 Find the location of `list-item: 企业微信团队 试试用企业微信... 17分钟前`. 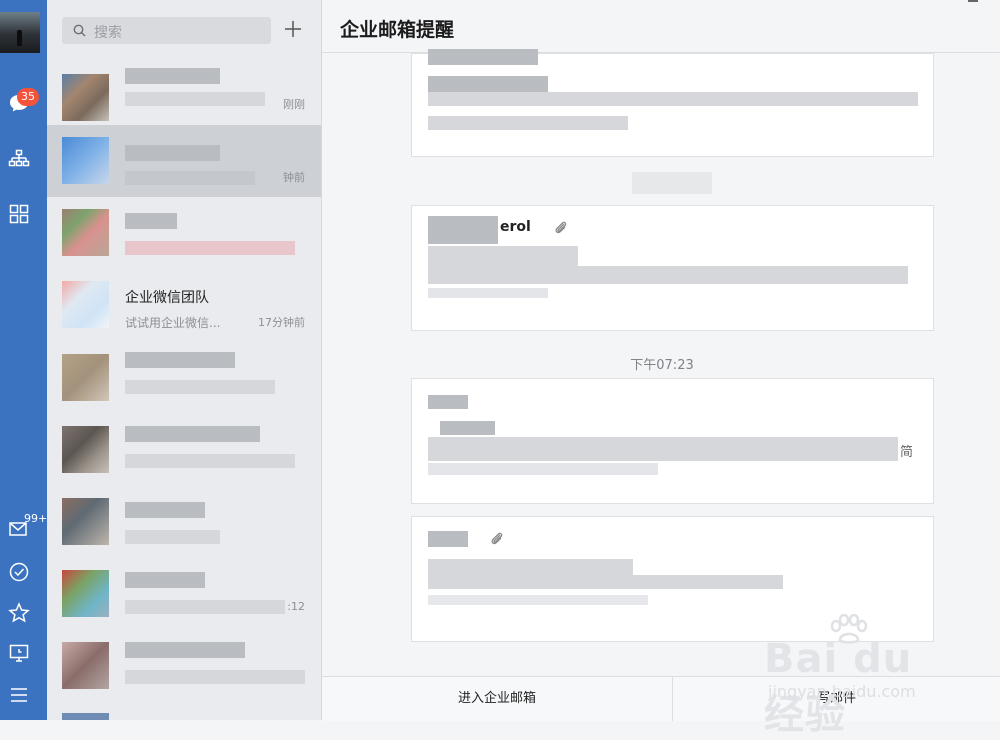

list-item: 企业微信团队 试试用企业微信... 17分钟前 is located at coordinates (184, 305).